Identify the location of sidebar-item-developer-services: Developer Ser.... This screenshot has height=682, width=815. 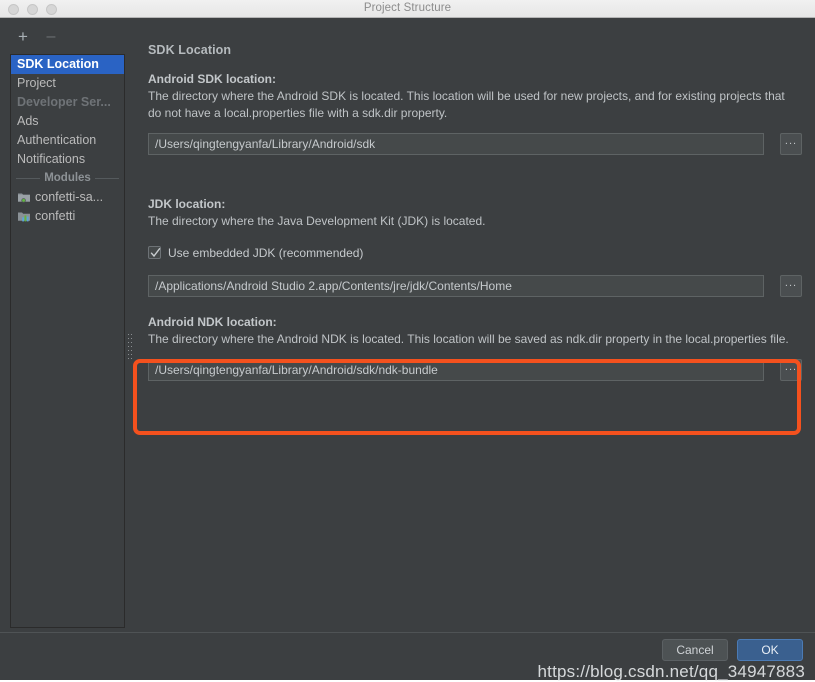
(67, 102).